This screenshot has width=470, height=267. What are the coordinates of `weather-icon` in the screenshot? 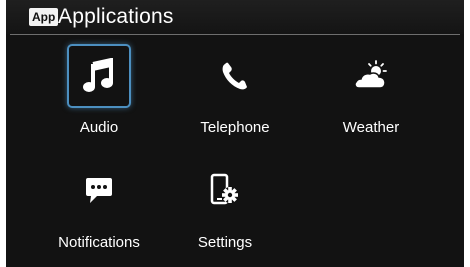 It's located at (370, 74).